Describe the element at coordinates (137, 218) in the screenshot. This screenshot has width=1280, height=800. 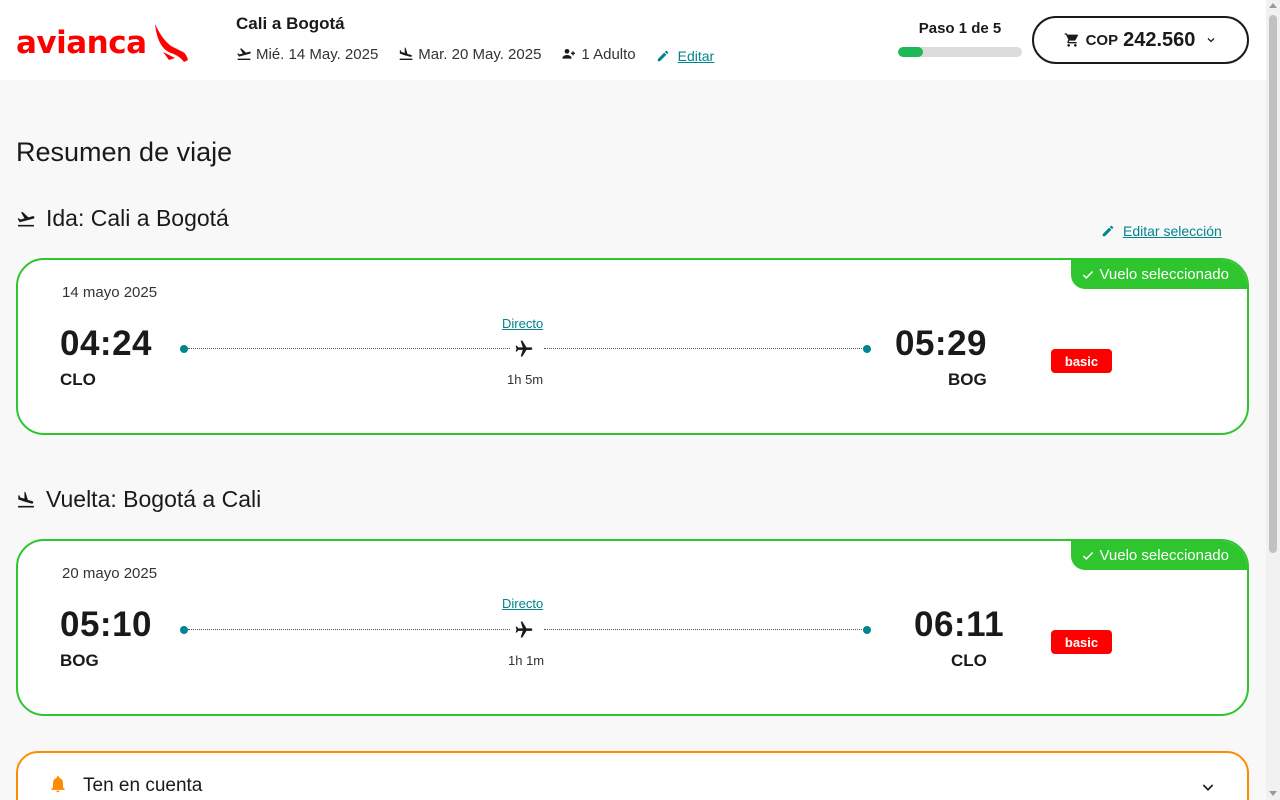
I see `outbound-heading-text: Ida: Cali a Bogotá` at that location.